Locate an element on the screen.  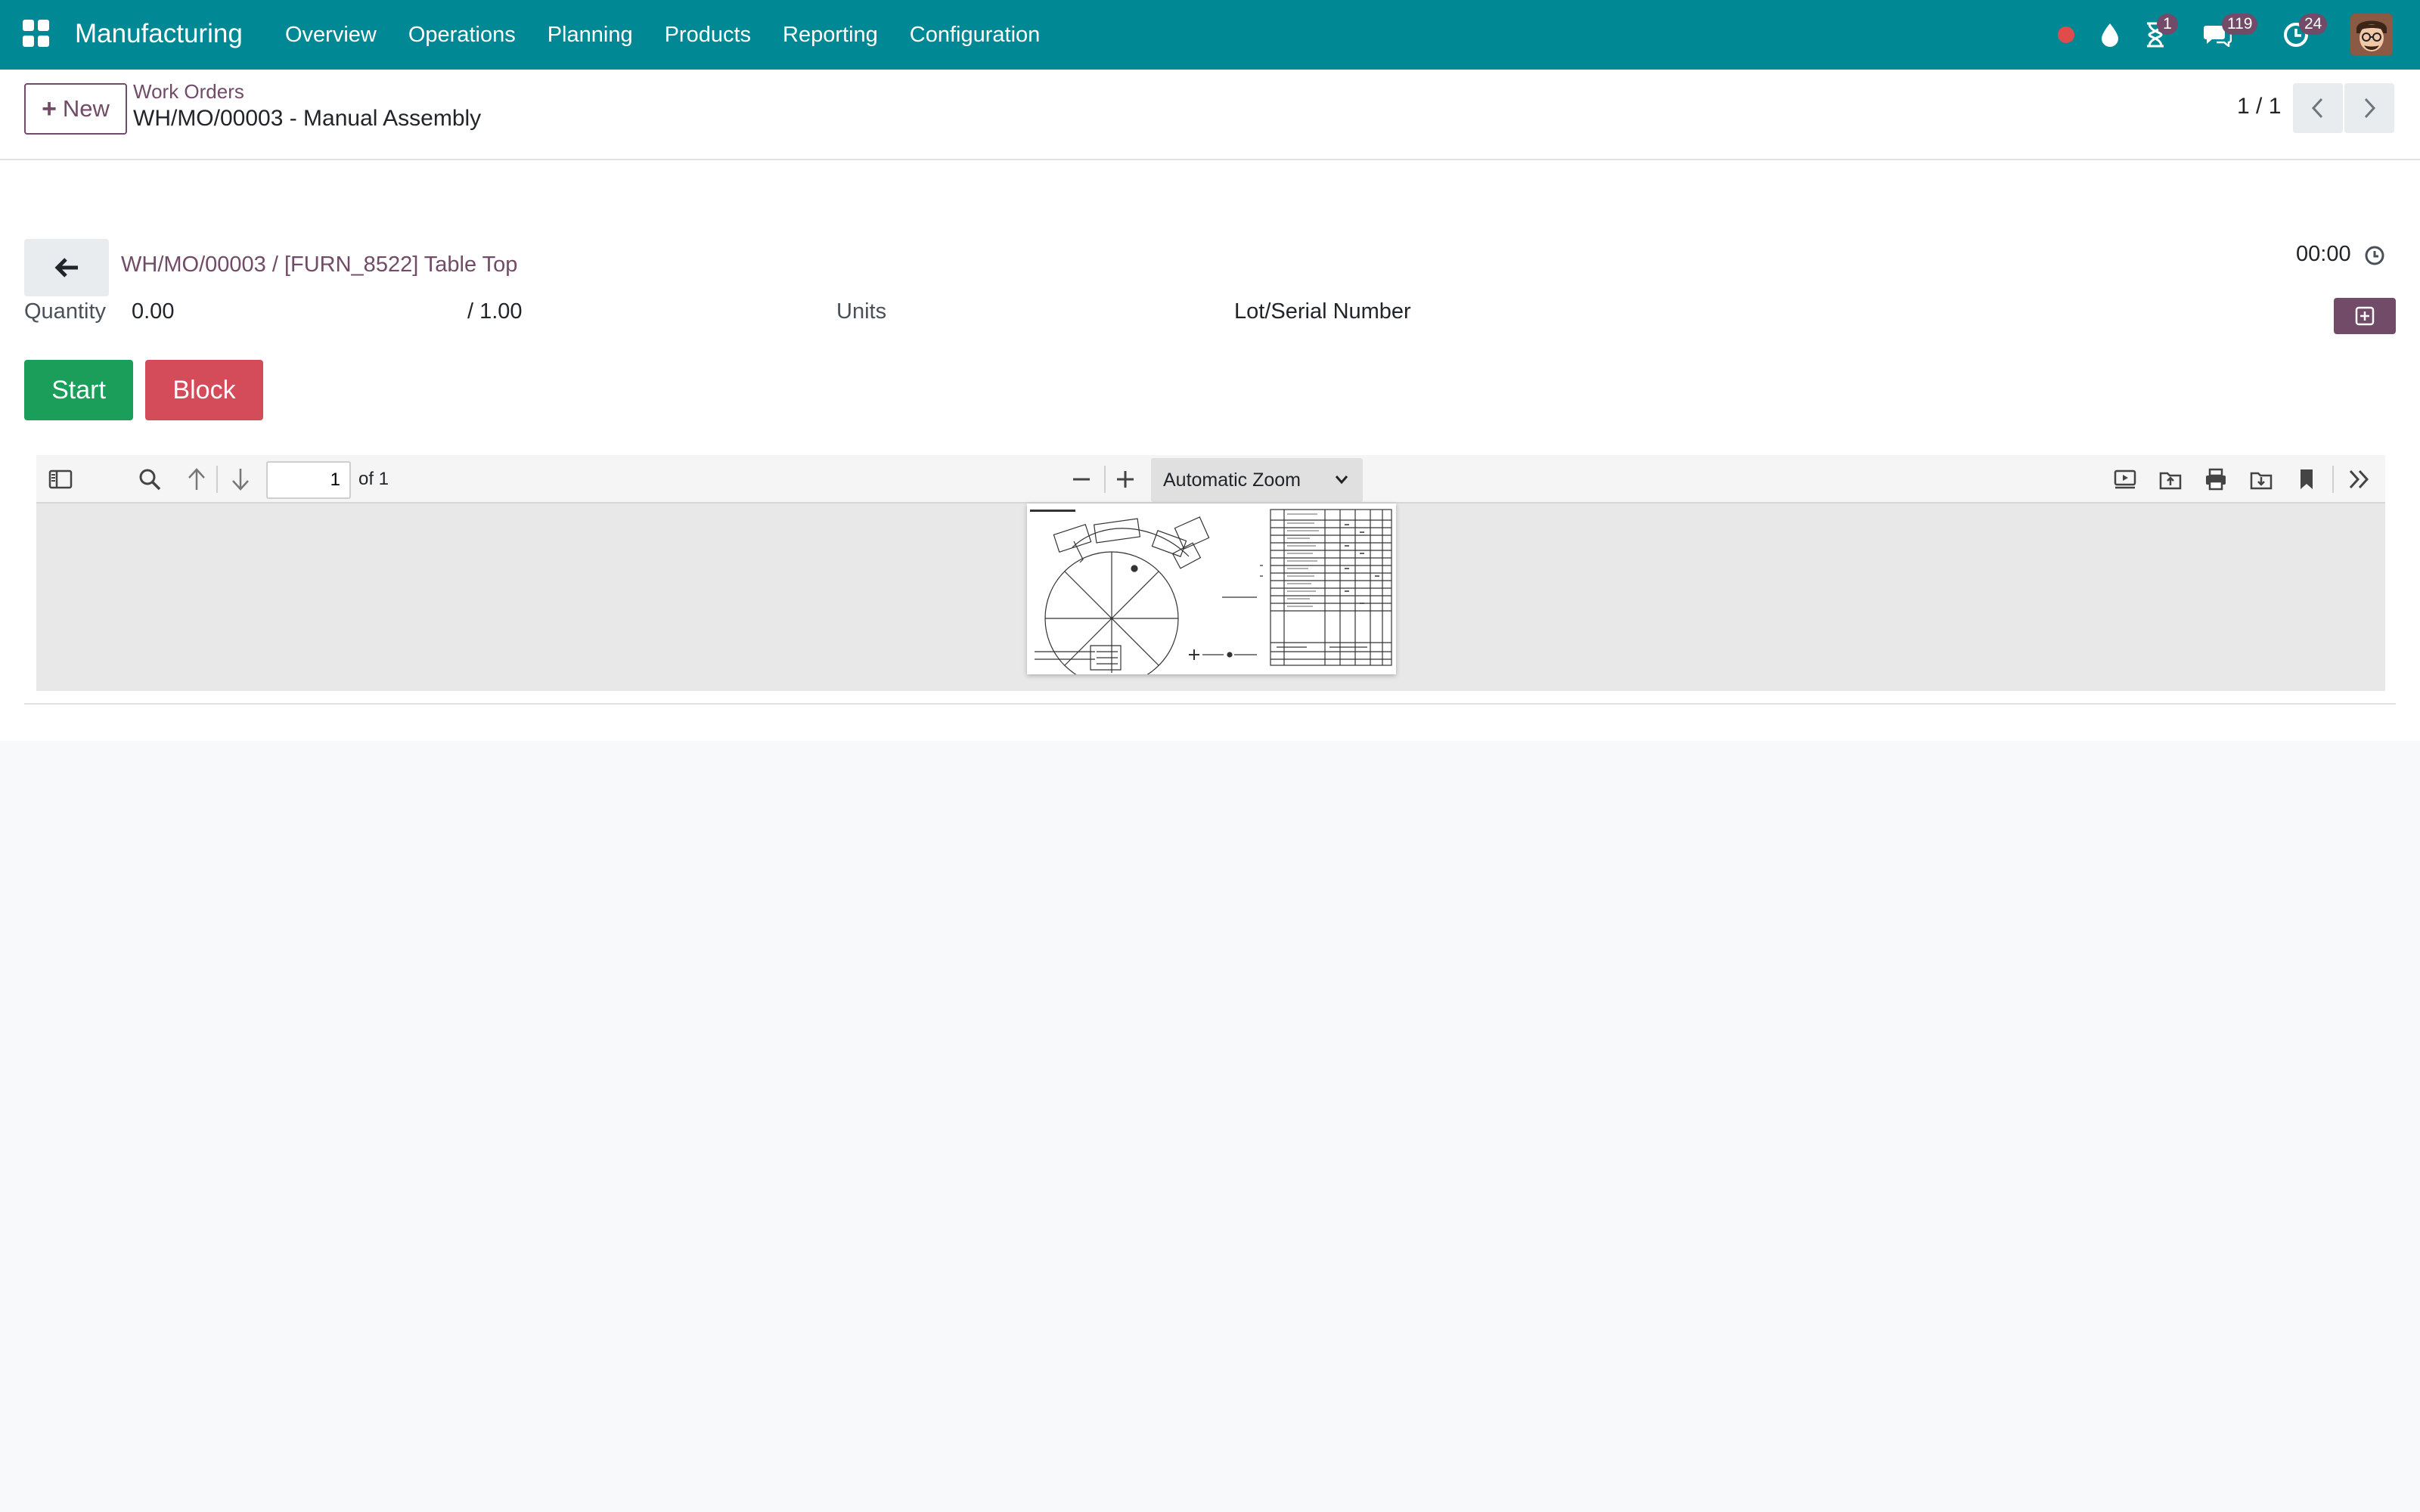
user-avatar is located at coordinates (2371, 35).